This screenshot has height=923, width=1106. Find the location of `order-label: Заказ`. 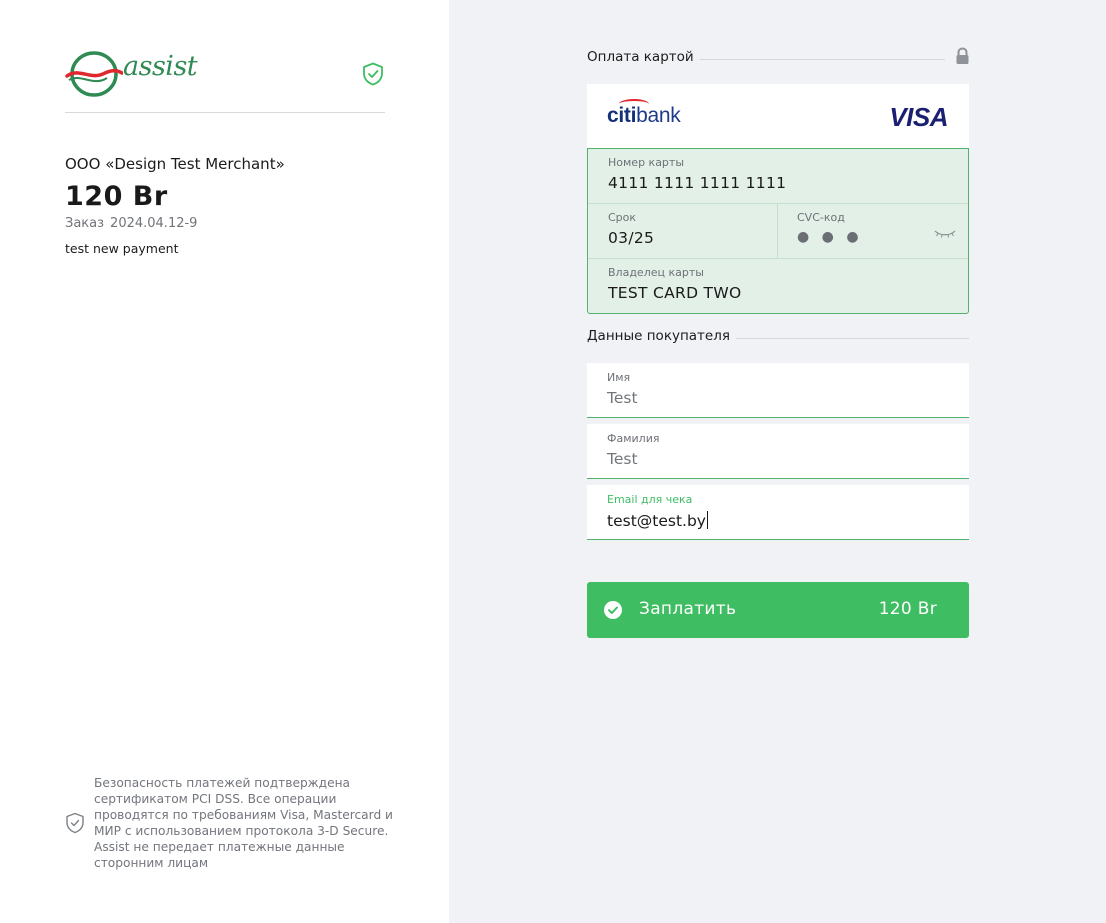

order-label: Заказ is located at coordinates (85, 223).